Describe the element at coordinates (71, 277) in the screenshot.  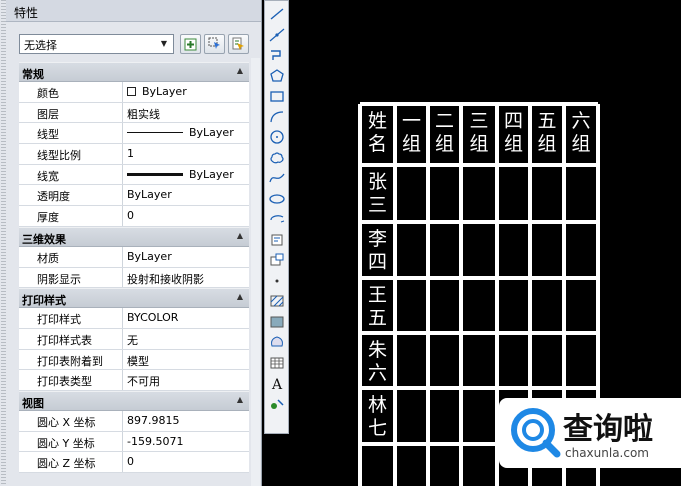
I see `property-key: 阴影显示` at that location.